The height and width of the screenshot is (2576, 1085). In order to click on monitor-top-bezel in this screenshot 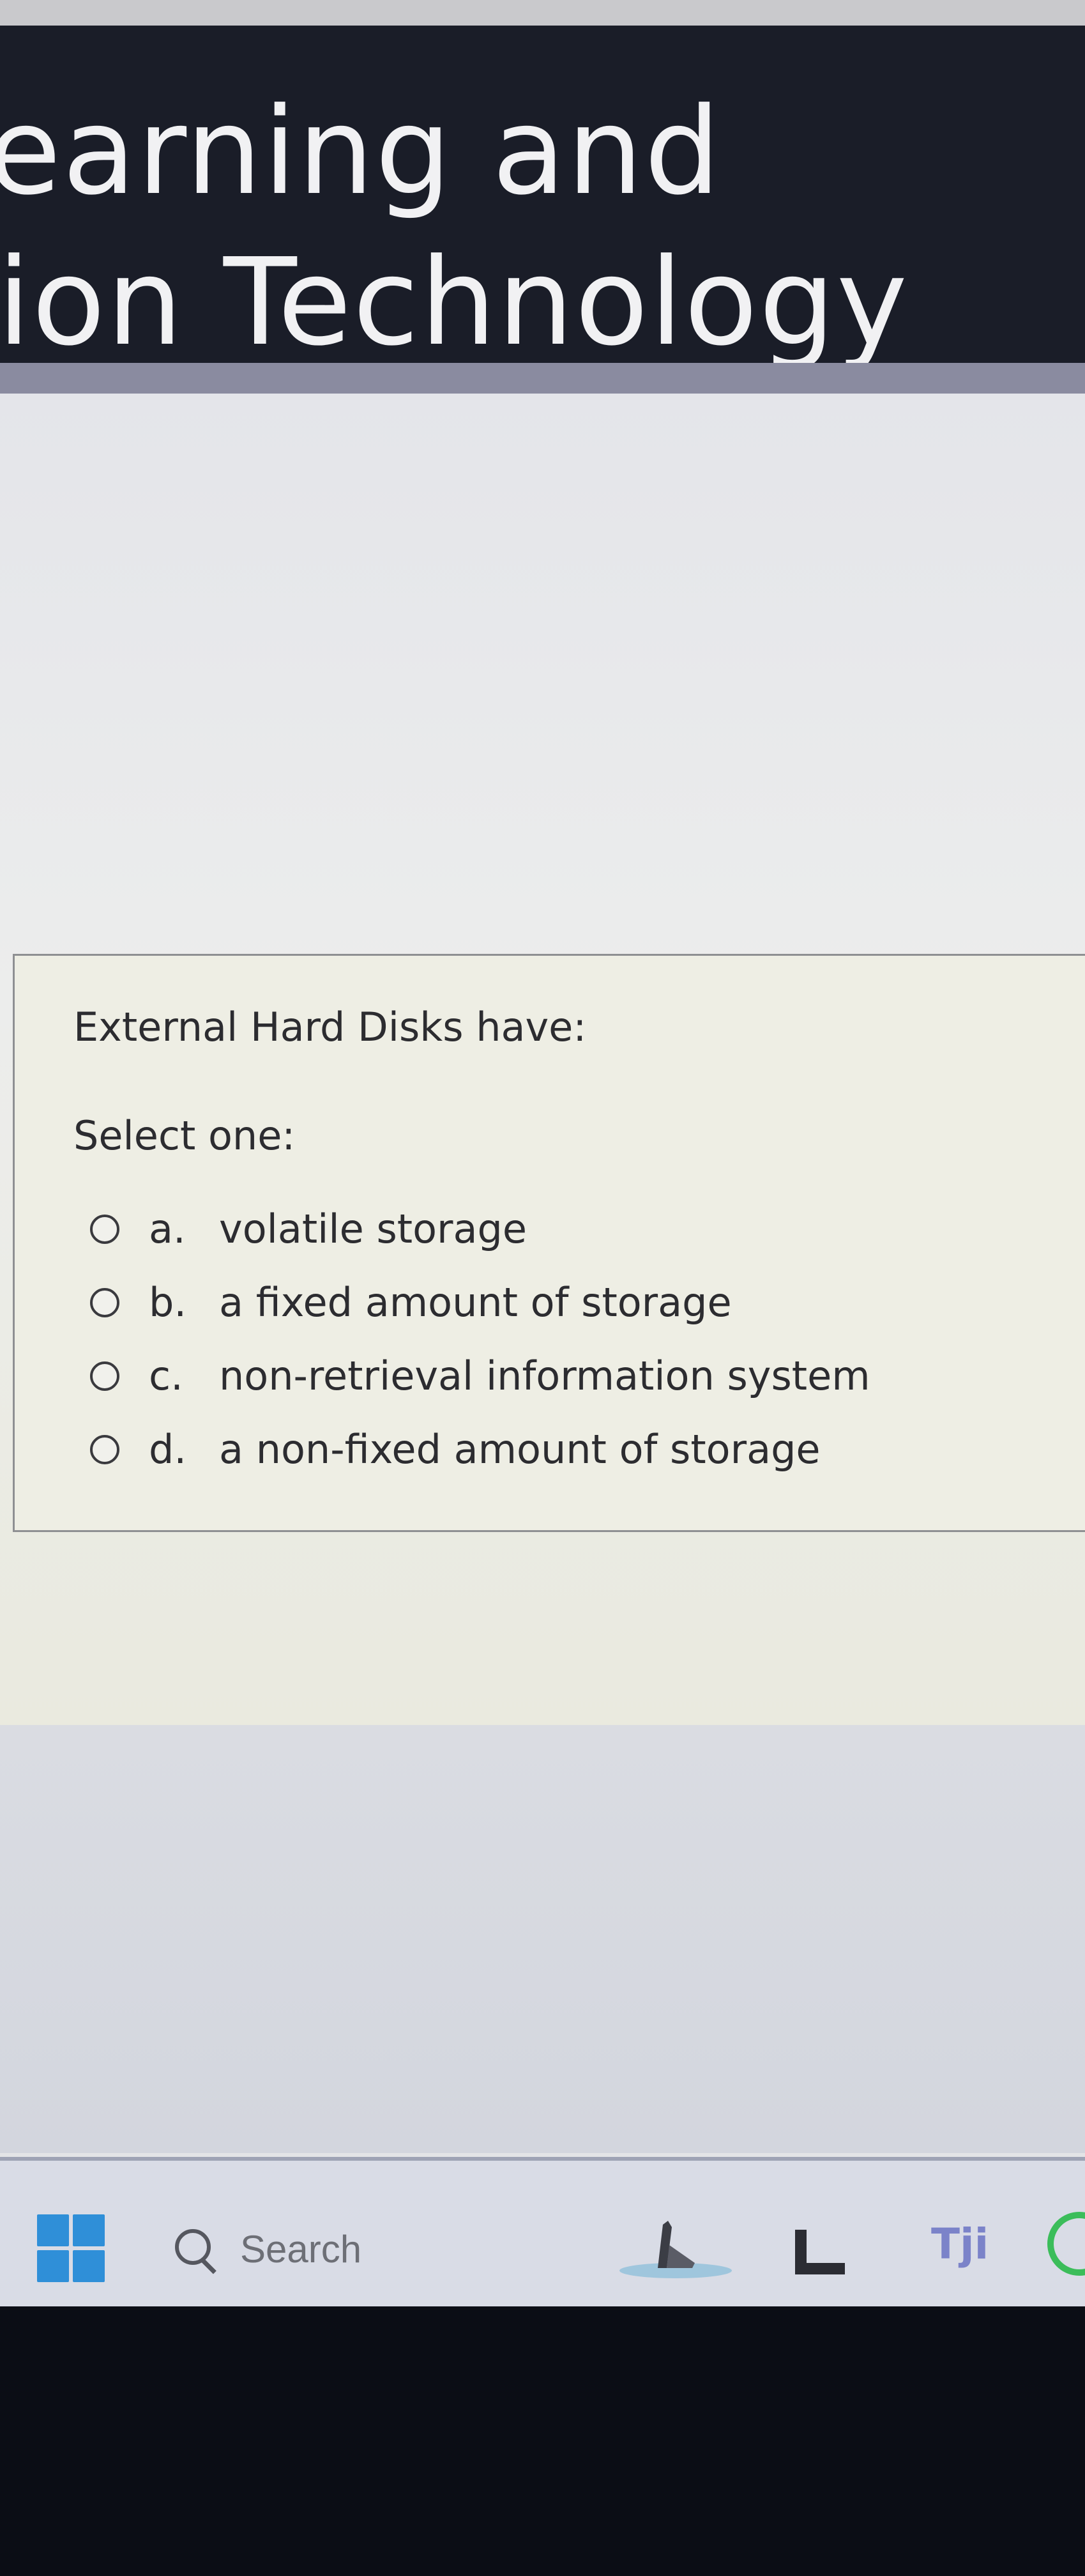, I will do `click(542, 13)`.